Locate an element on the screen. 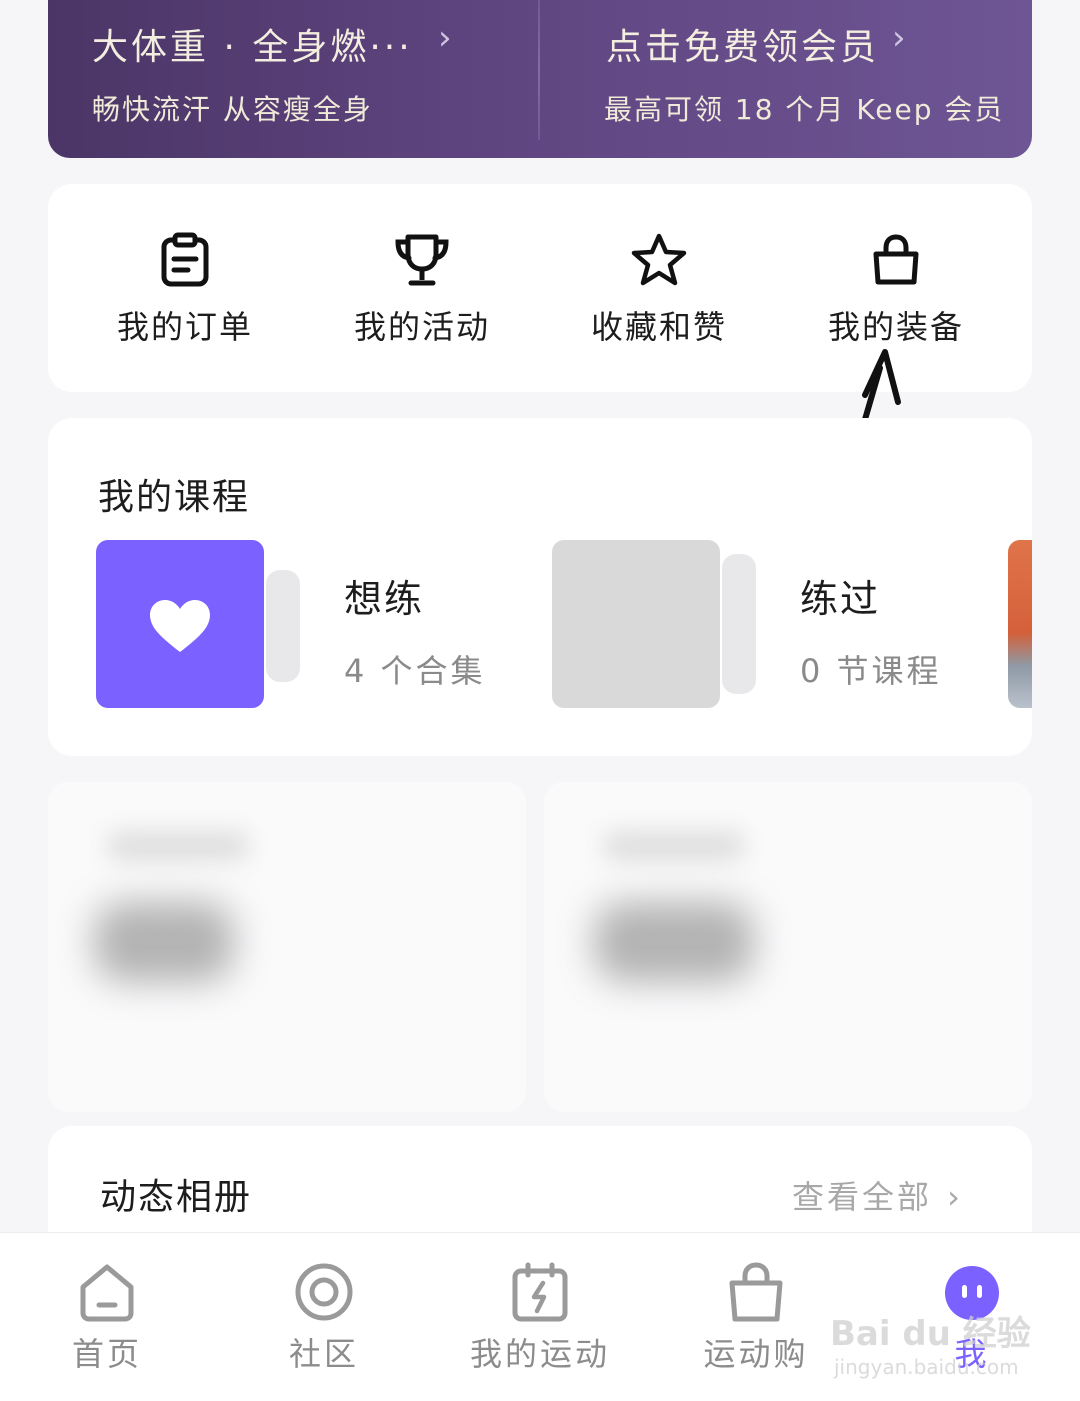 Image resolution: width=1080 pixels, height=1401 pixels. quick-action-equipment: 我的装备 is located at coordinates (896, 290).